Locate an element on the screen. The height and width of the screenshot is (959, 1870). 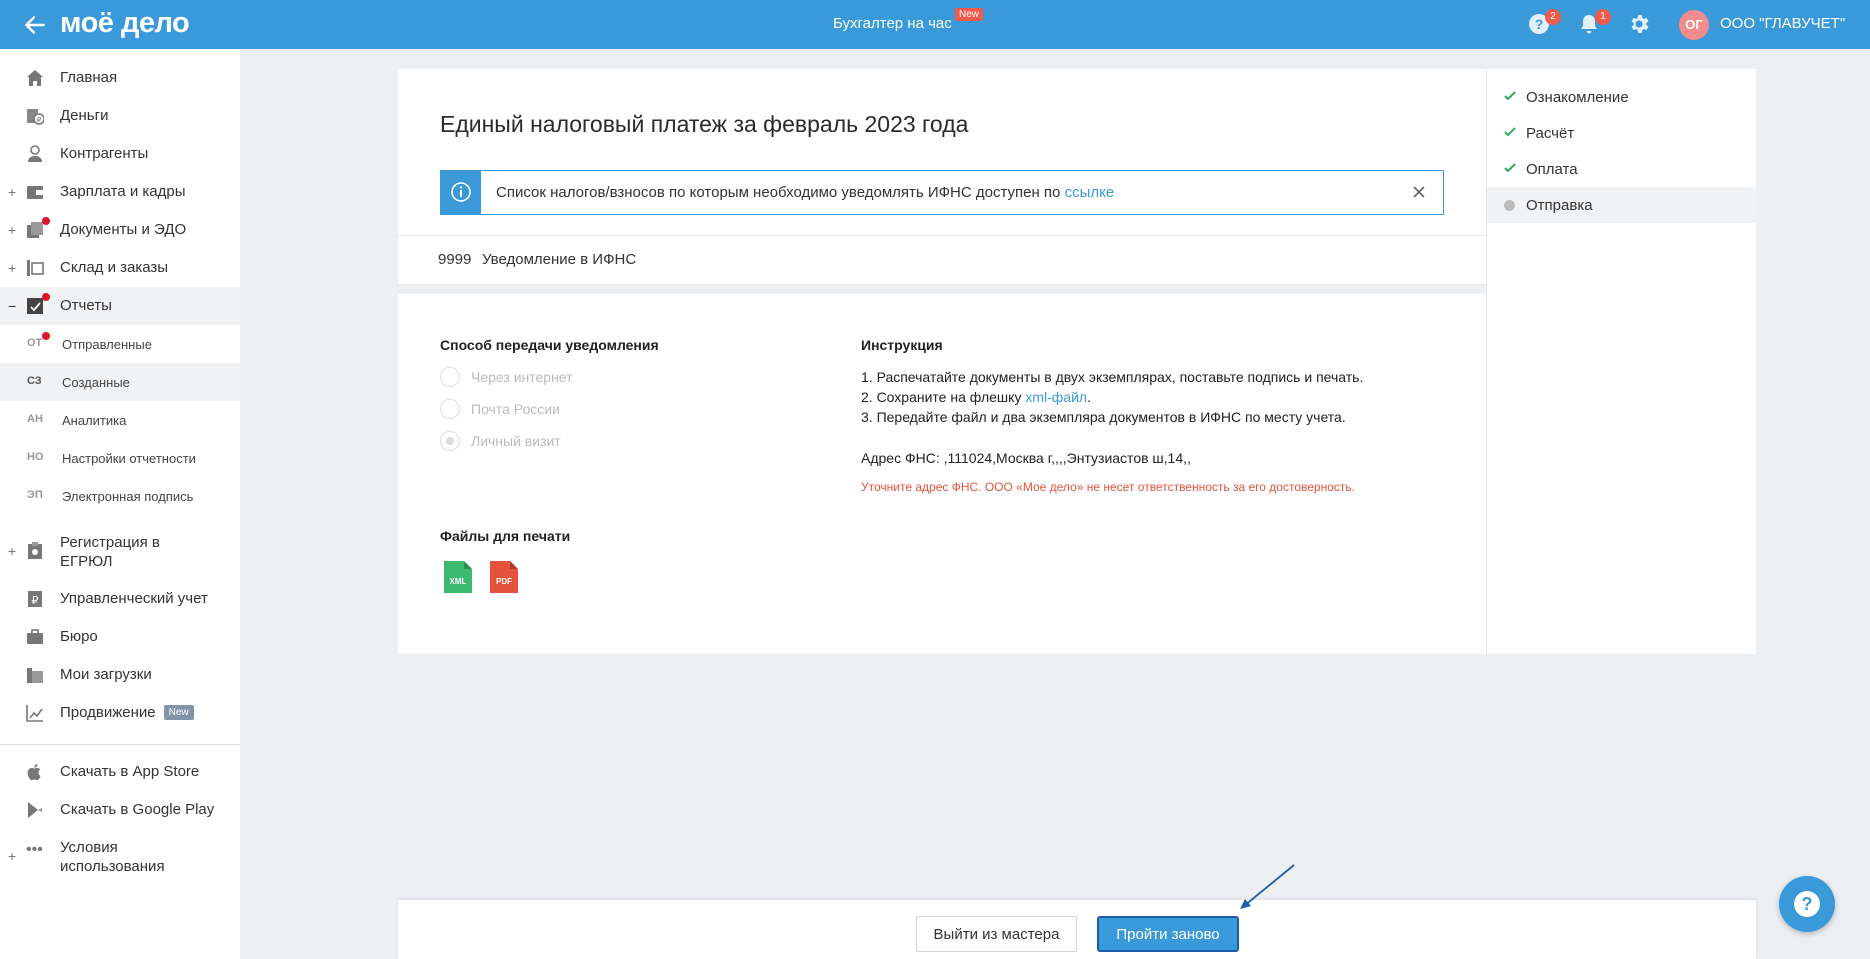
warehouse-icon is located at coordinates (35, 268).